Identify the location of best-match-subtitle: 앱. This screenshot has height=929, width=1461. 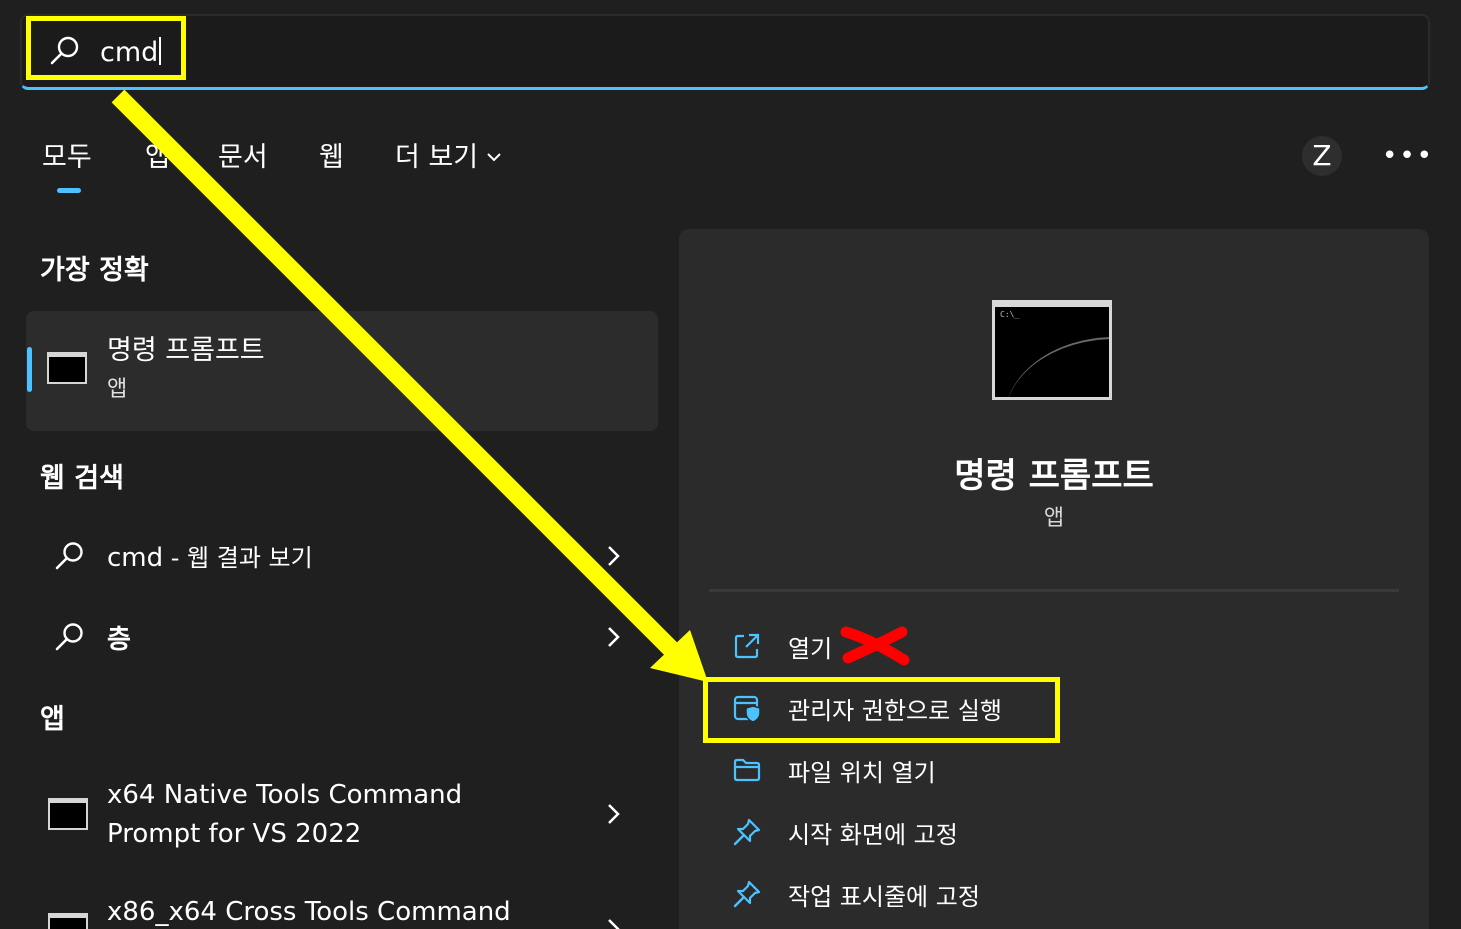
(117, 389).